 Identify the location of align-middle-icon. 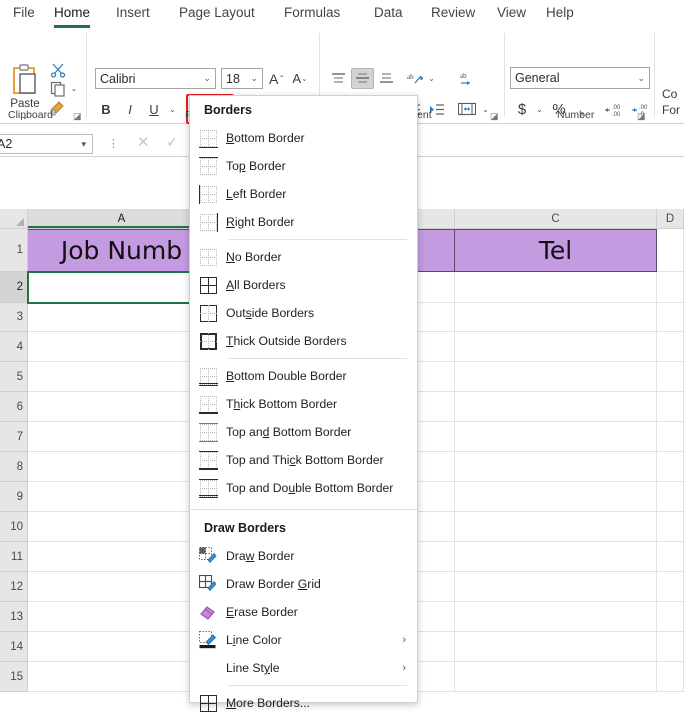
(362, 78).